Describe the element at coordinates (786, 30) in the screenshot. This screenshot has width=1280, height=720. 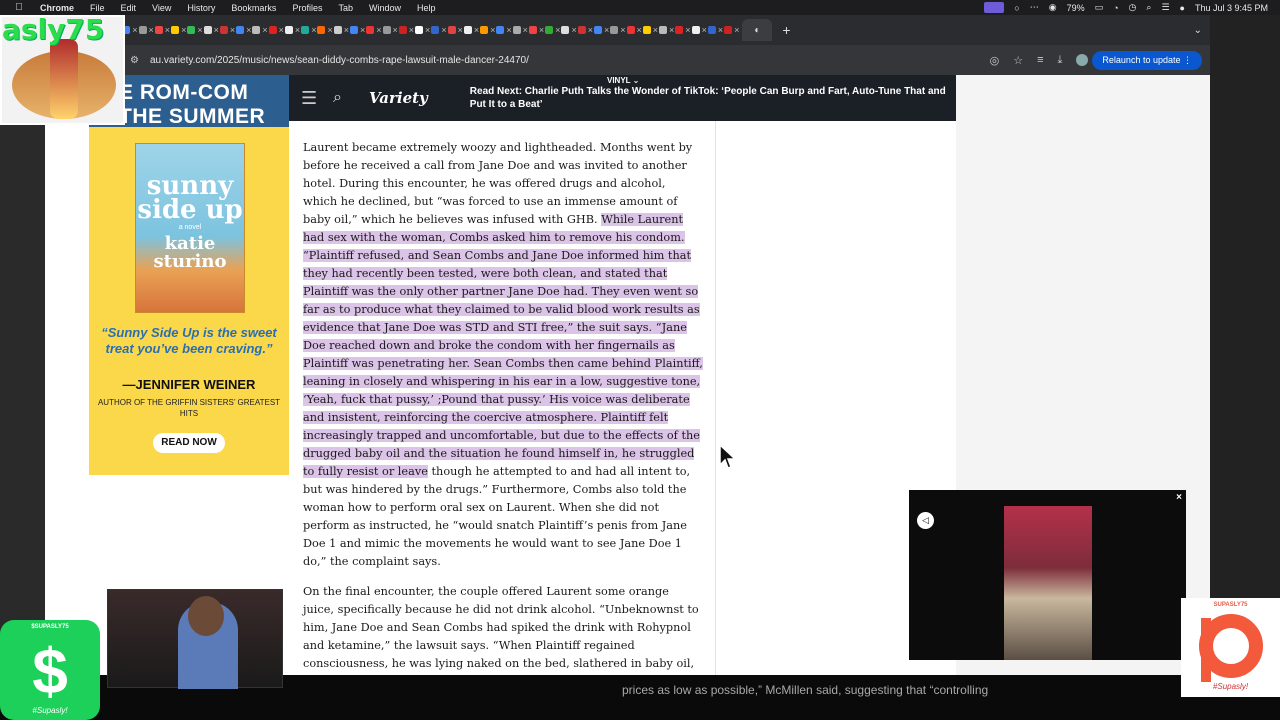
I see `new-tab-icon: +` at that location.